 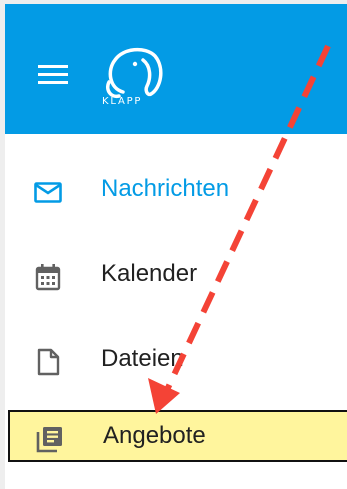 I want to click on sidebar-item-dateien: Dateien, so click(x=176, y=359).